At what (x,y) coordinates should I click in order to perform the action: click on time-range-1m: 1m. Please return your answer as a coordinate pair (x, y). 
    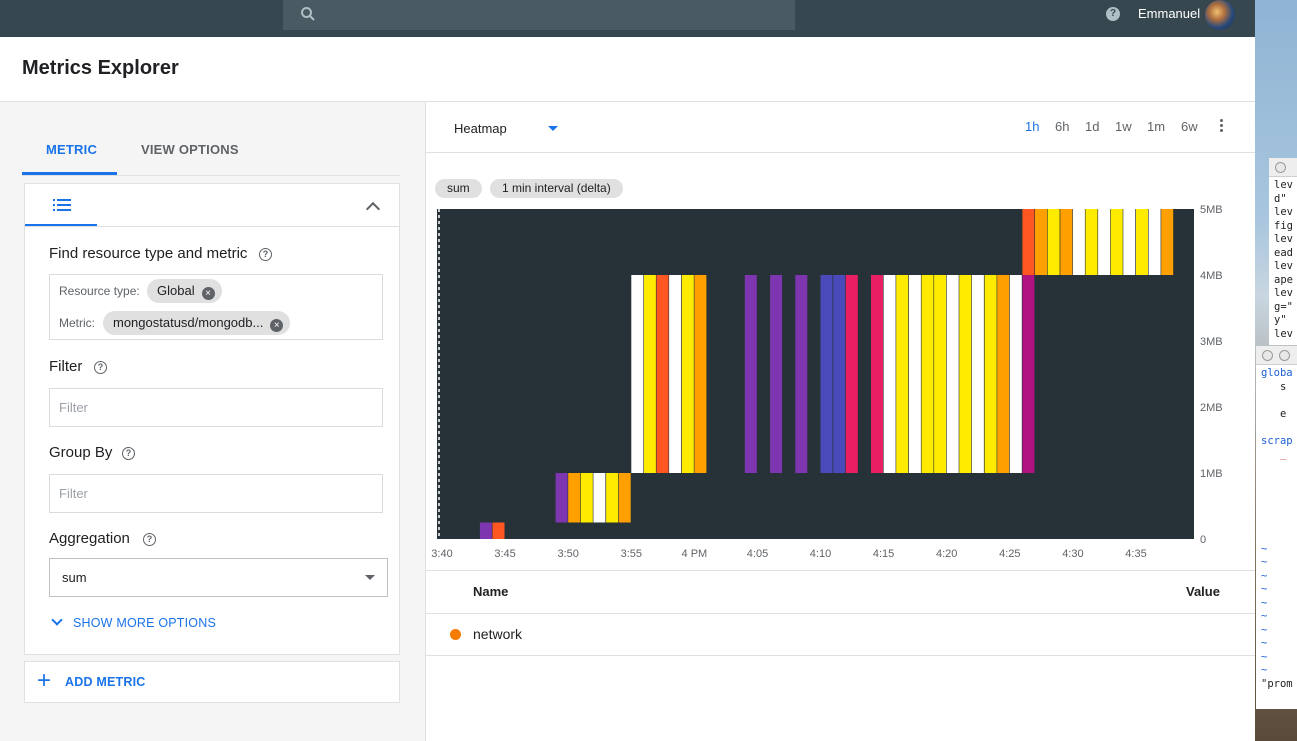
    Looking at the image, I should click on (1156, 126).